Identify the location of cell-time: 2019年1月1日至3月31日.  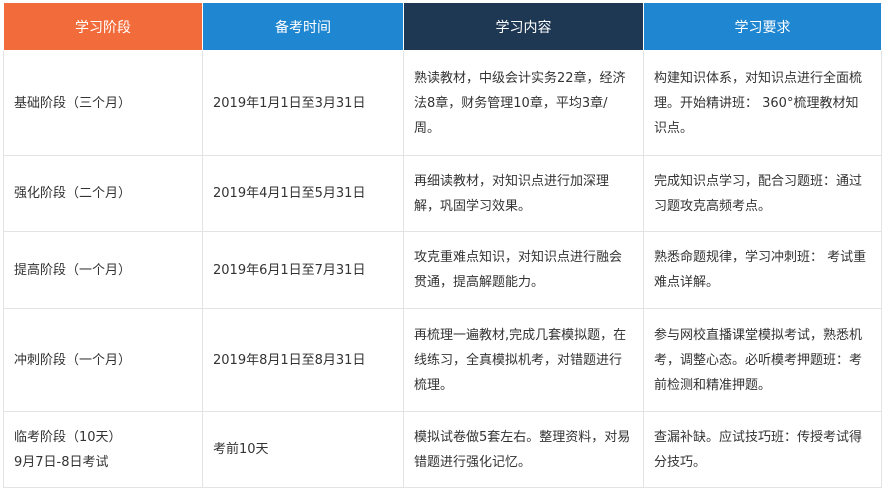
(303, 103).